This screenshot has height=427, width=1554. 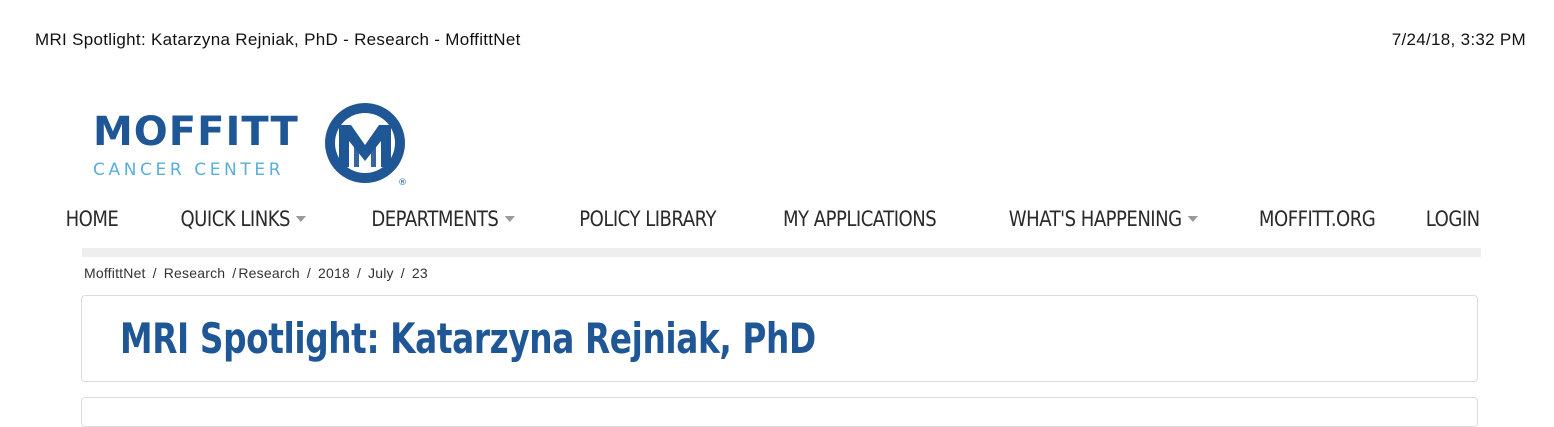 I want to click on logo-subtitle: CANCER CENTER, so click(x=189, y=170).